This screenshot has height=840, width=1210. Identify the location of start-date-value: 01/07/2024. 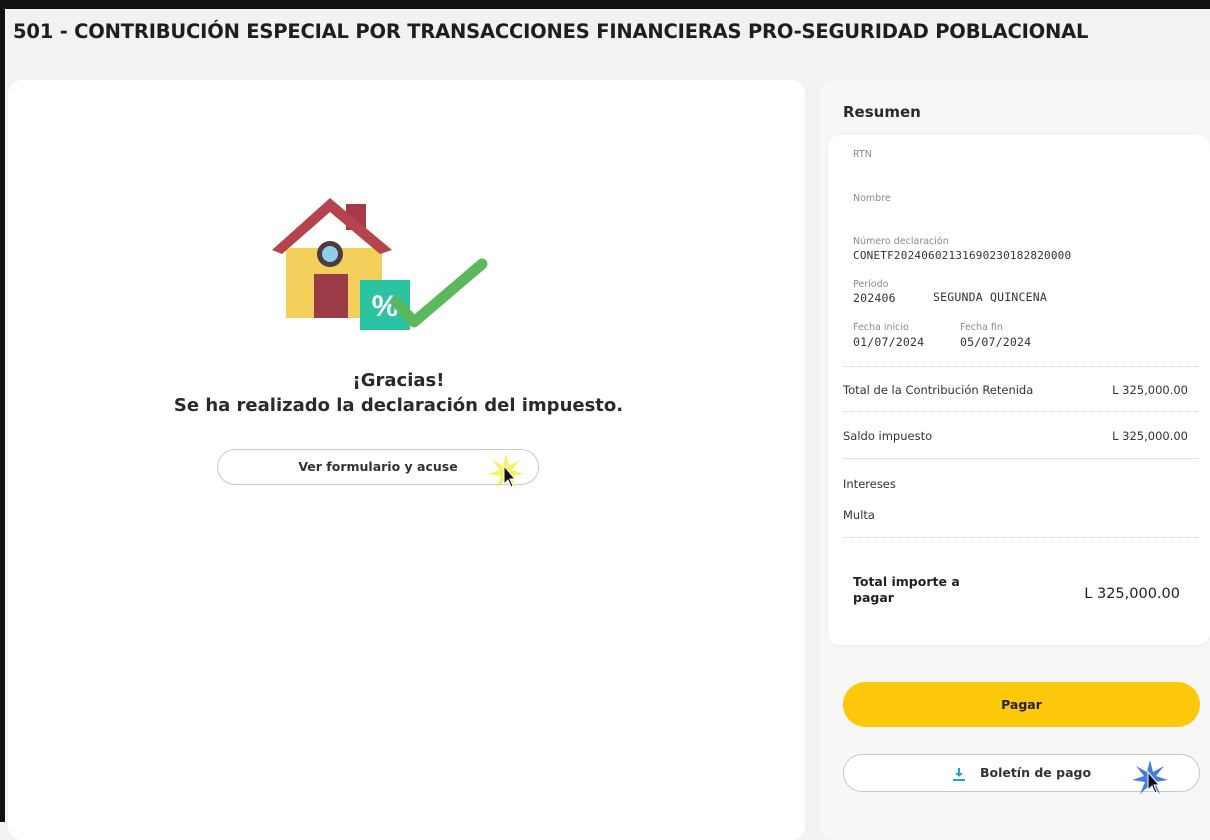
(889, 342).